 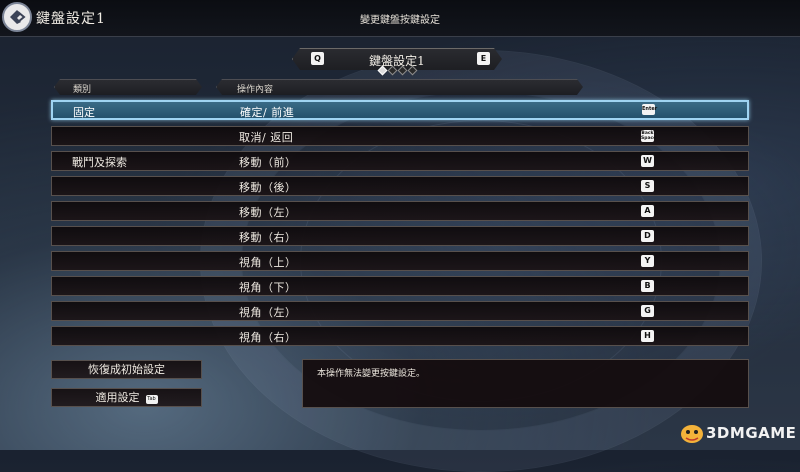 What do you see at coordinates (647, 161) in the screenshot?
I see `key-w-icon: W` at bounding box center [647, 161].